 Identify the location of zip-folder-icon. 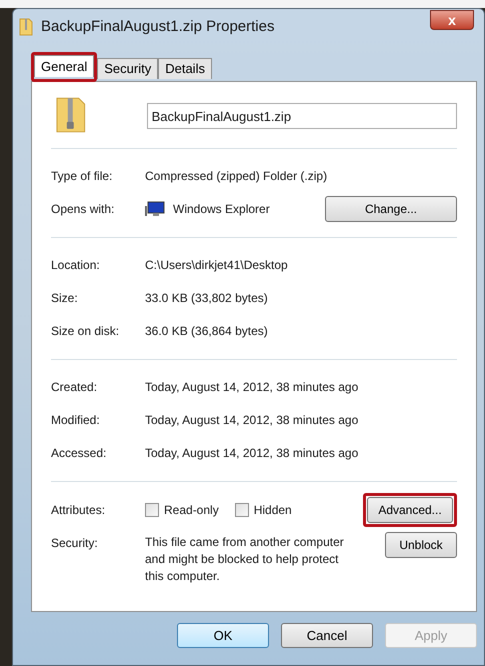
(26, 27).